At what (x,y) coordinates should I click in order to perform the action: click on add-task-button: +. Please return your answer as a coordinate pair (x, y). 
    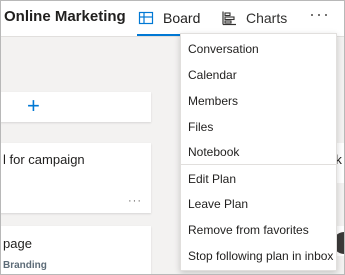
    Looking at the image, I should click on (75, 107).